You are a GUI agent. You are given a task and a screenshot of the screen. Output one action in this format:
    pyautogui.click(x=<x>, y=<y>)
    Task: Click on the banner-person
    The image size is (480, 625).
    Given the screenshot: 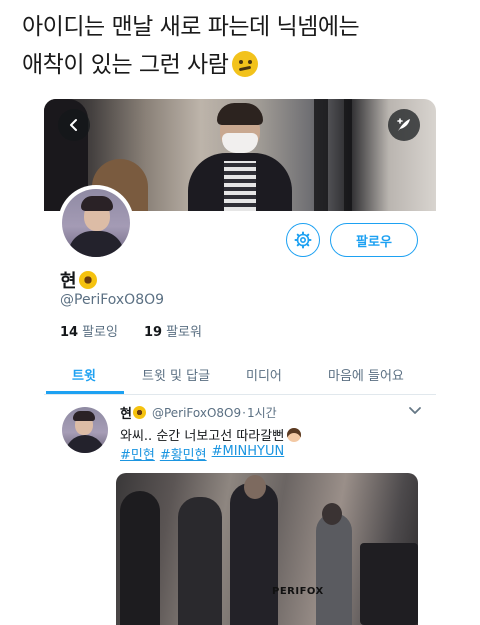 What is the action you would take?
    pyautogui.click(x=239, y=157)
    